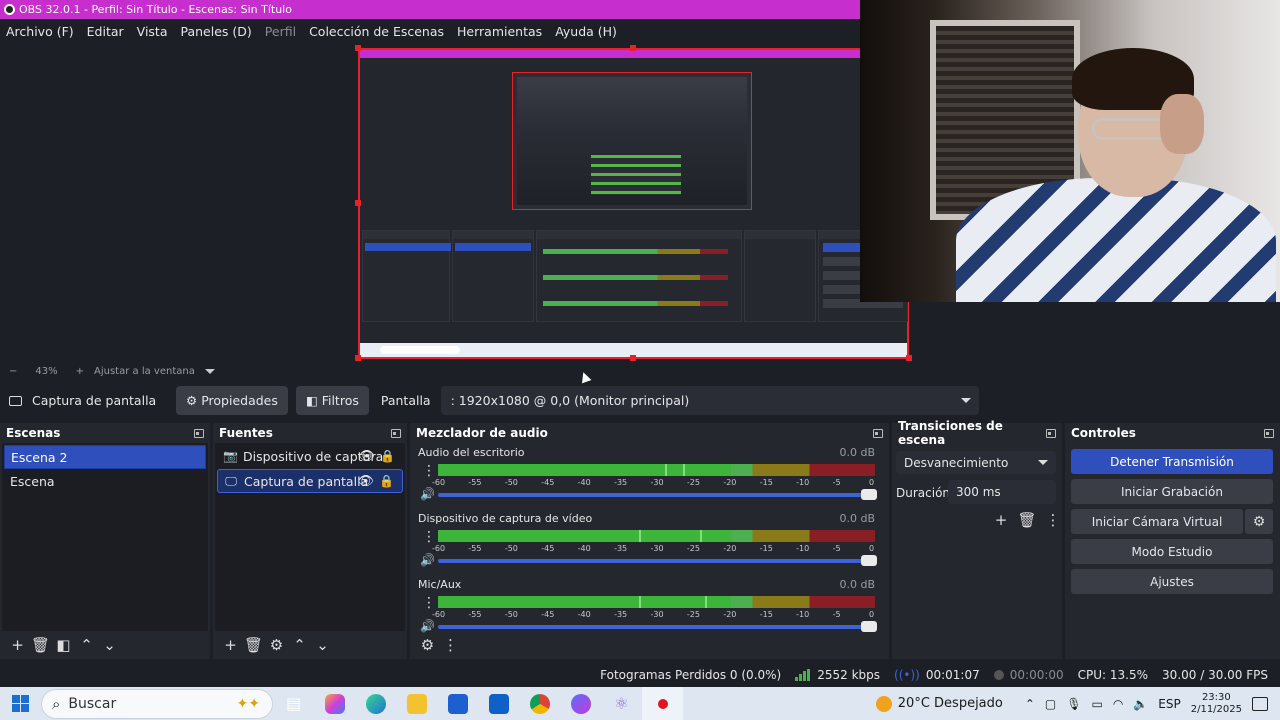 This screenshot has width=1280, height=720. What do you see at coordinates (621, 703) in the screenshot?
I see `react-app-icon: ⚛` at bounding box center [621, 703].